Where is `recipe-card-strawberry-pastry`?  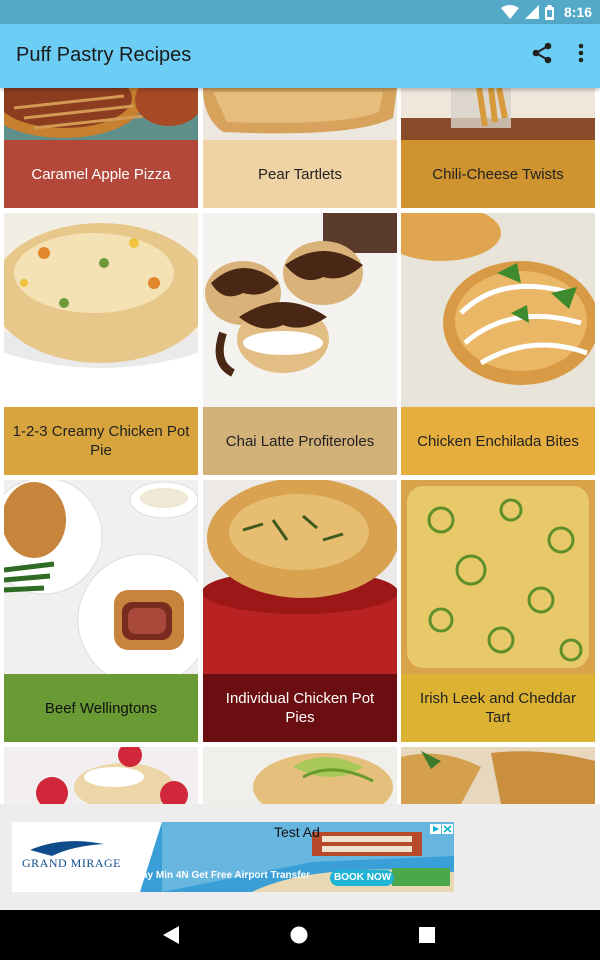 recipe-card-strawberry-pastry is located at coordinates (101, 775).